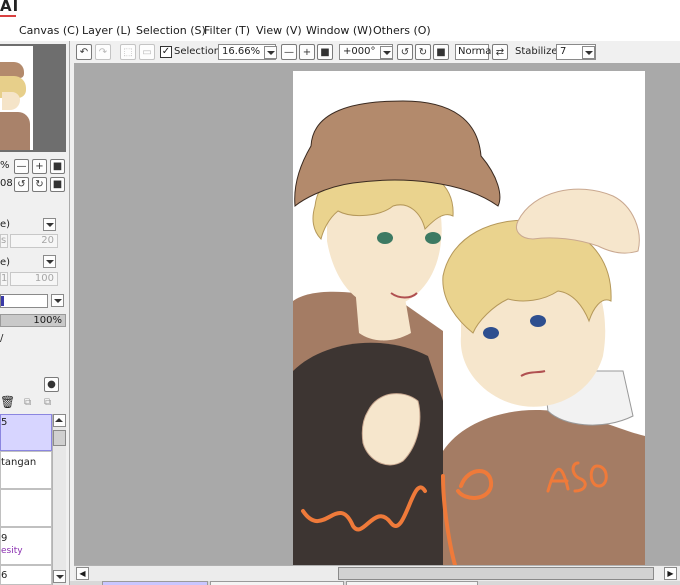  I want to click on nav-zoom-reset-button: ■, so click(57, 166).